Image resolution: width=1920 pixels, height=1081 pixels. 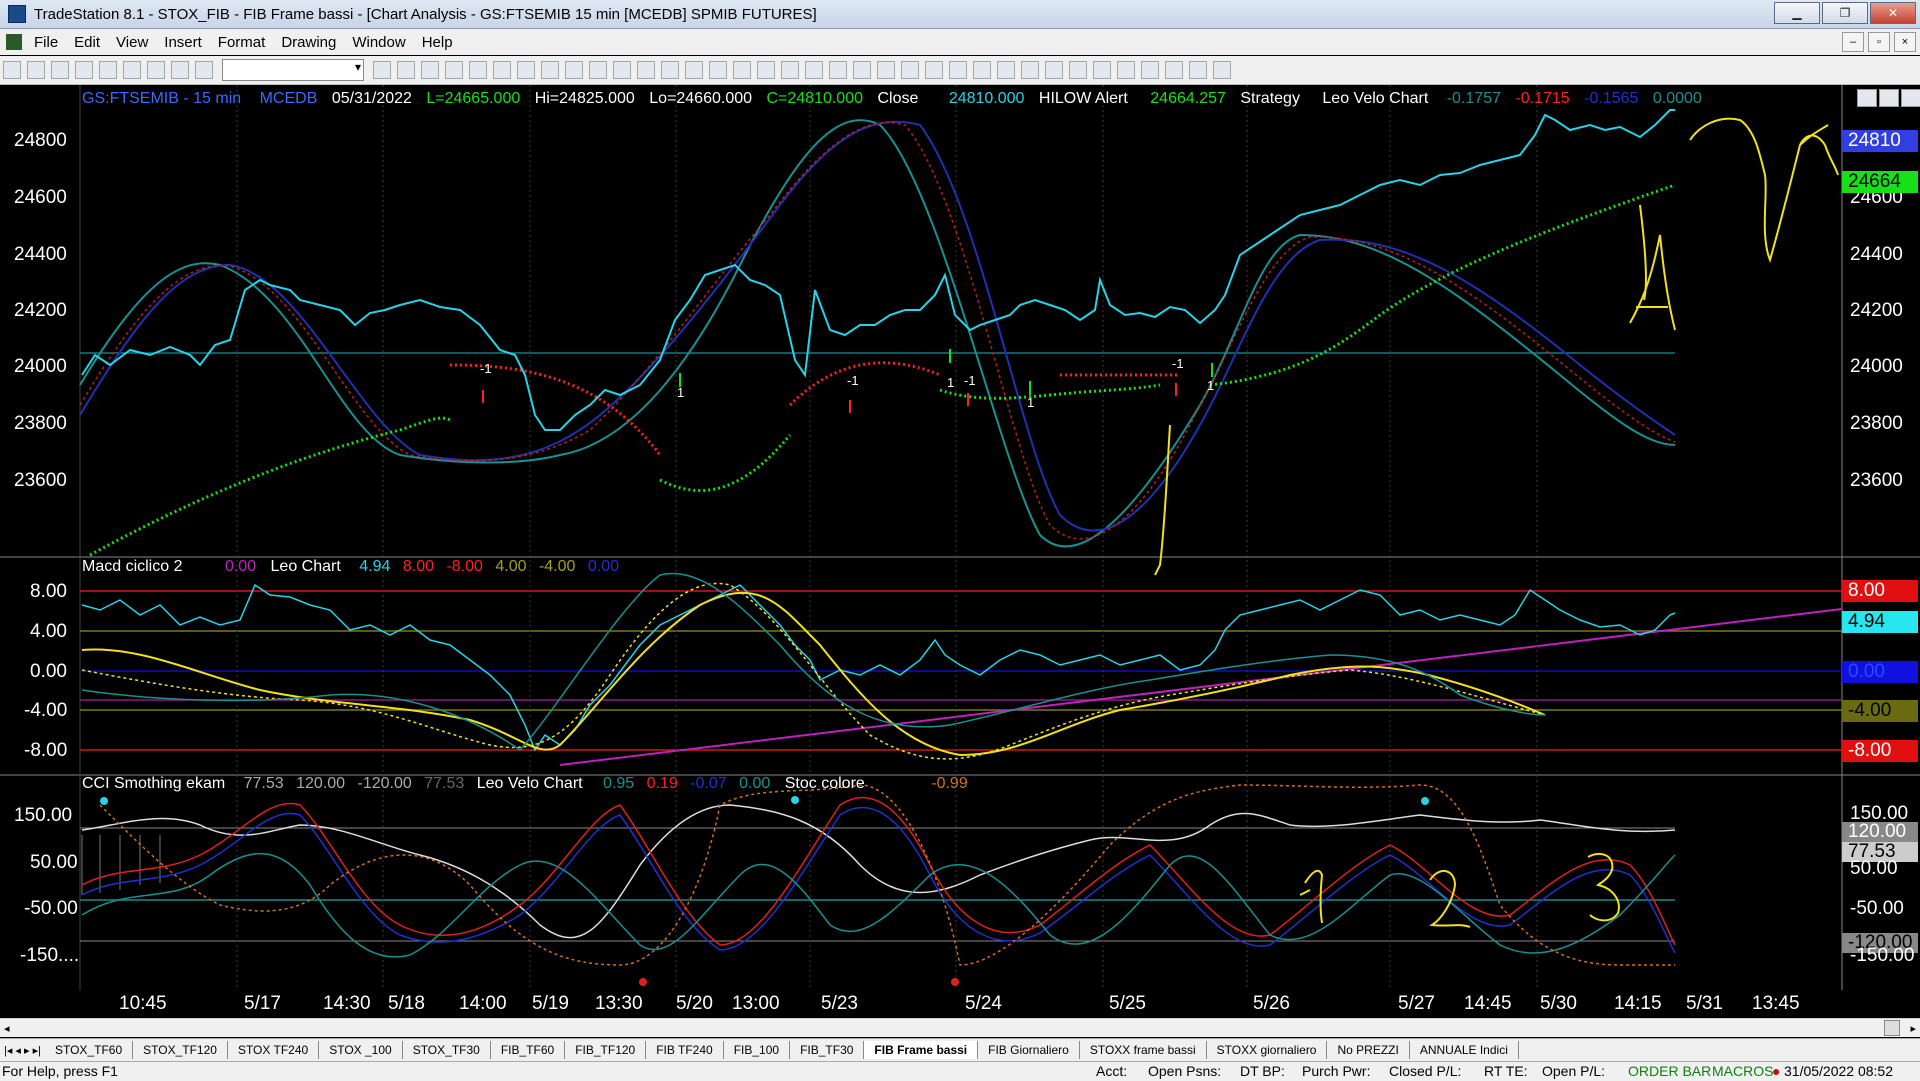 I want to click on gann-icon, so click(x=934, y=70).